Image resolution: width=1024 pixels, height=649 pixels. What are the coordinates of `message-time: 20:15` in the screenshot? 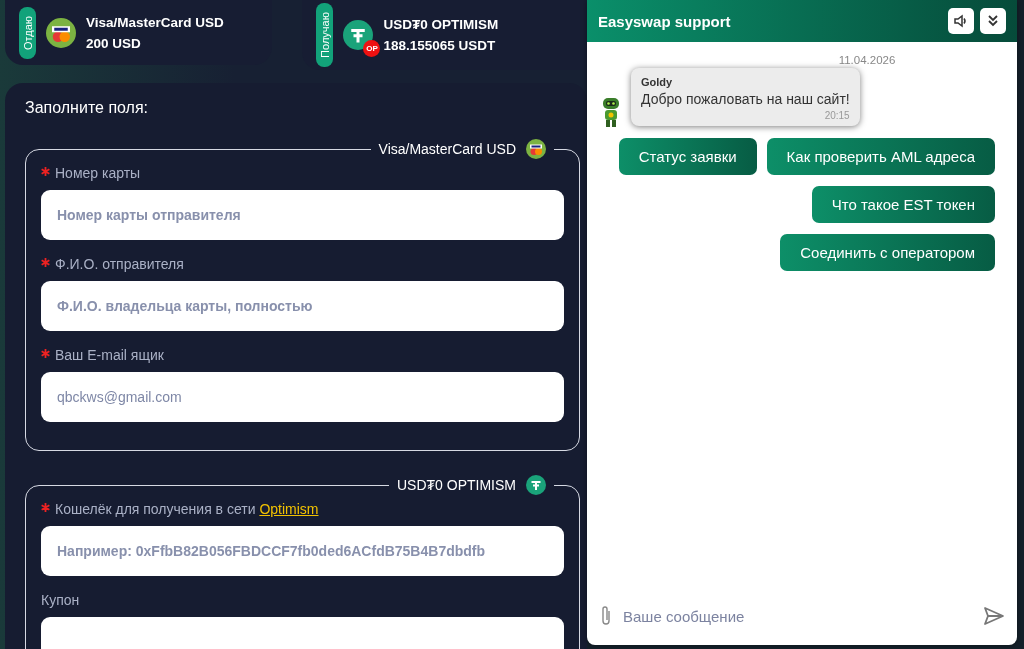 It's located at (836, 115).